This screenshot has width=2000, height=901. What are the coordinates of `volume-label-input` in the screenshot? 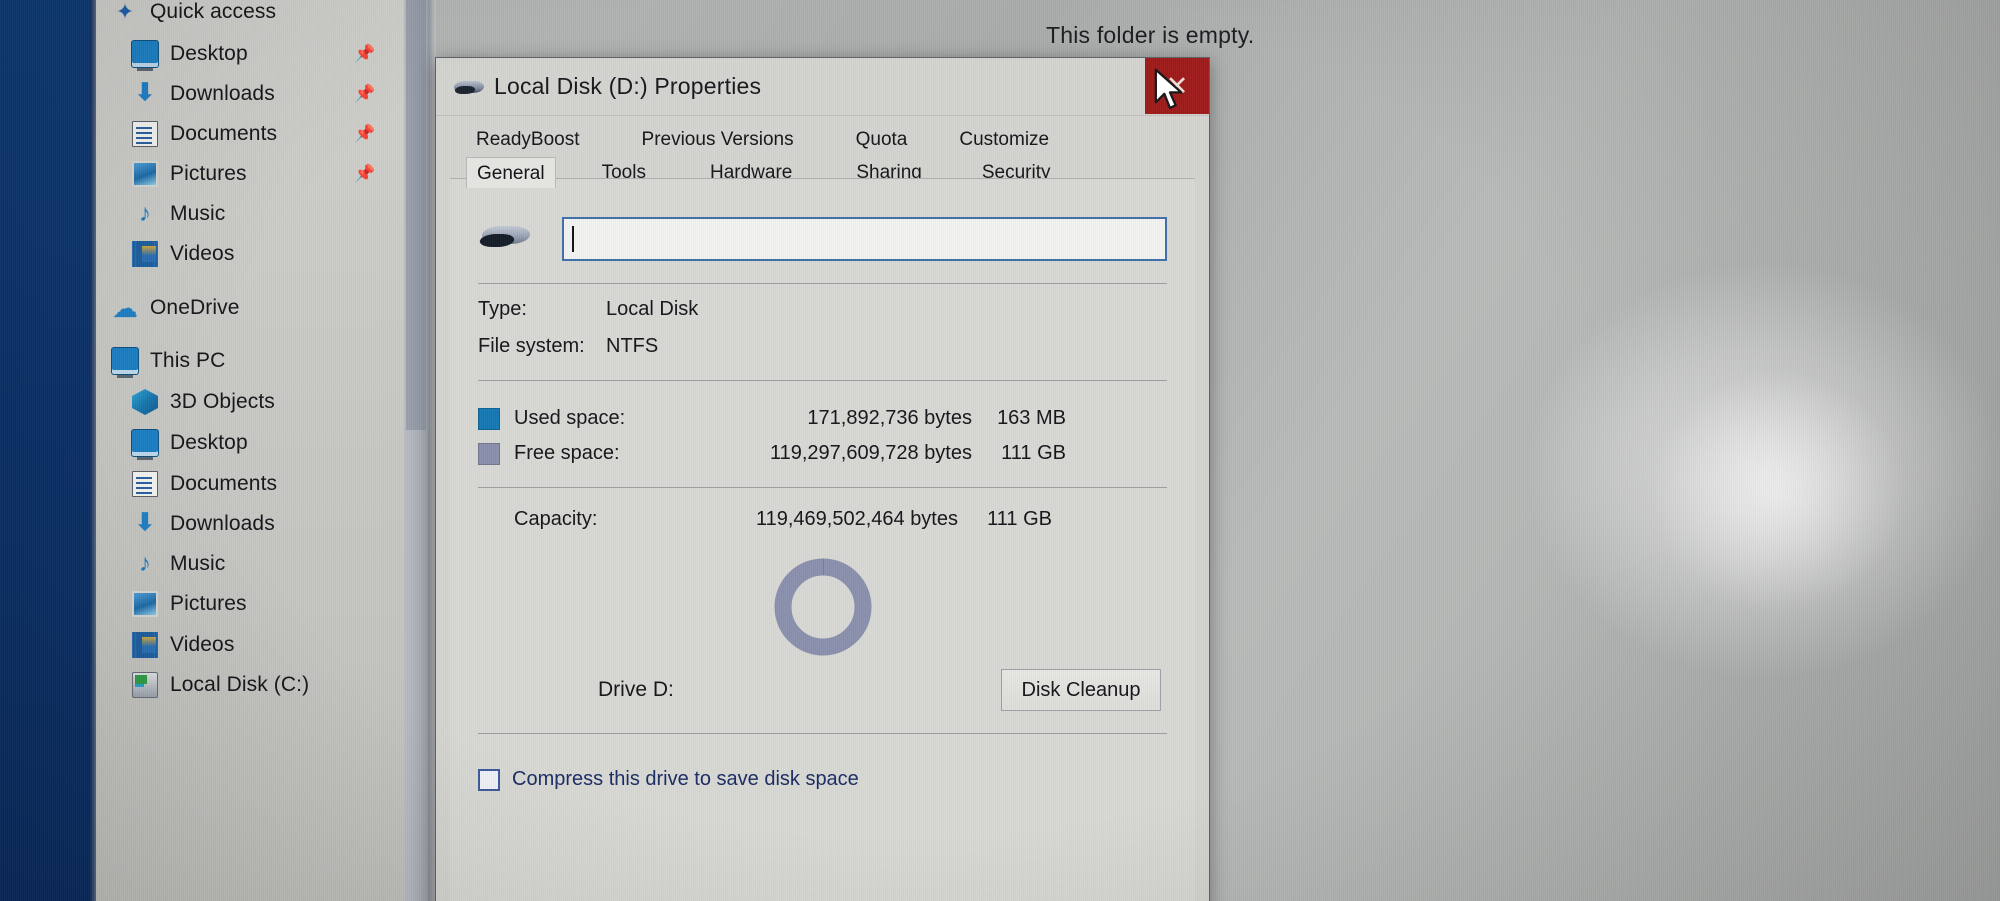 It's located at (864, 239).